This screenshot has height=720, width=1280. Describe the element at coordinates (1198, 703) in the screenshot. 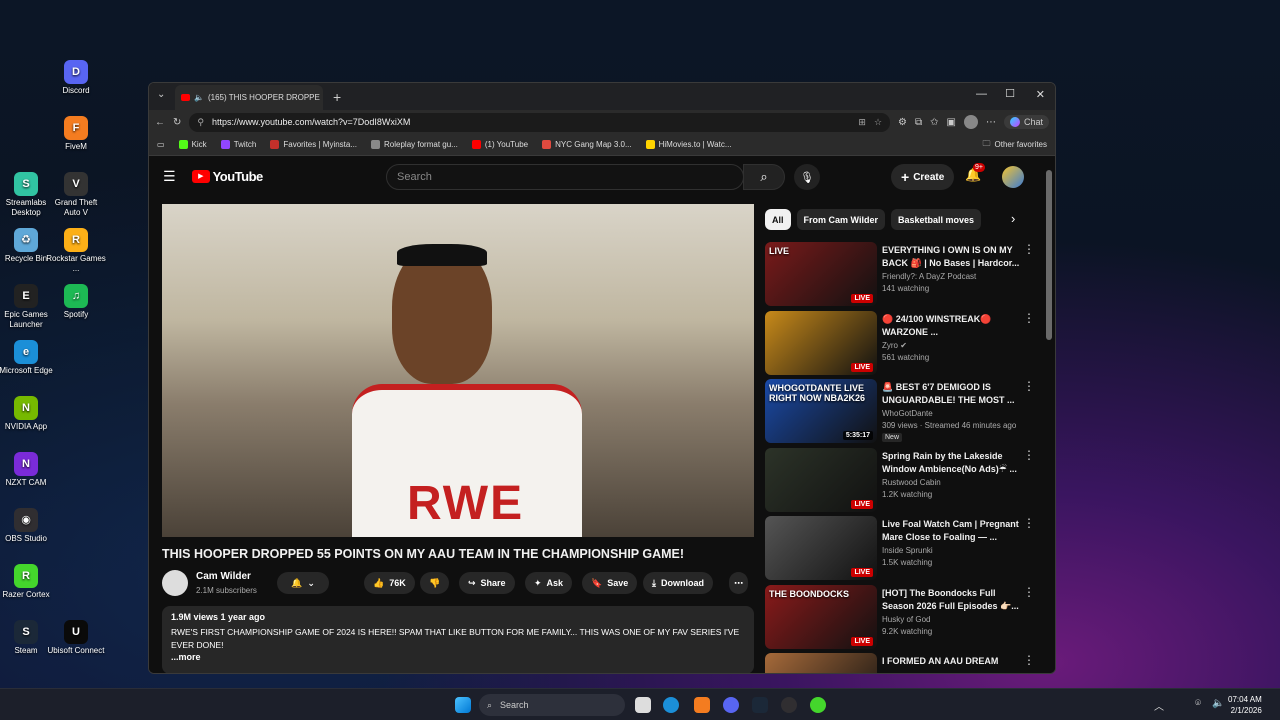

I see `tray-wifi-icon: ⌾` at that location.